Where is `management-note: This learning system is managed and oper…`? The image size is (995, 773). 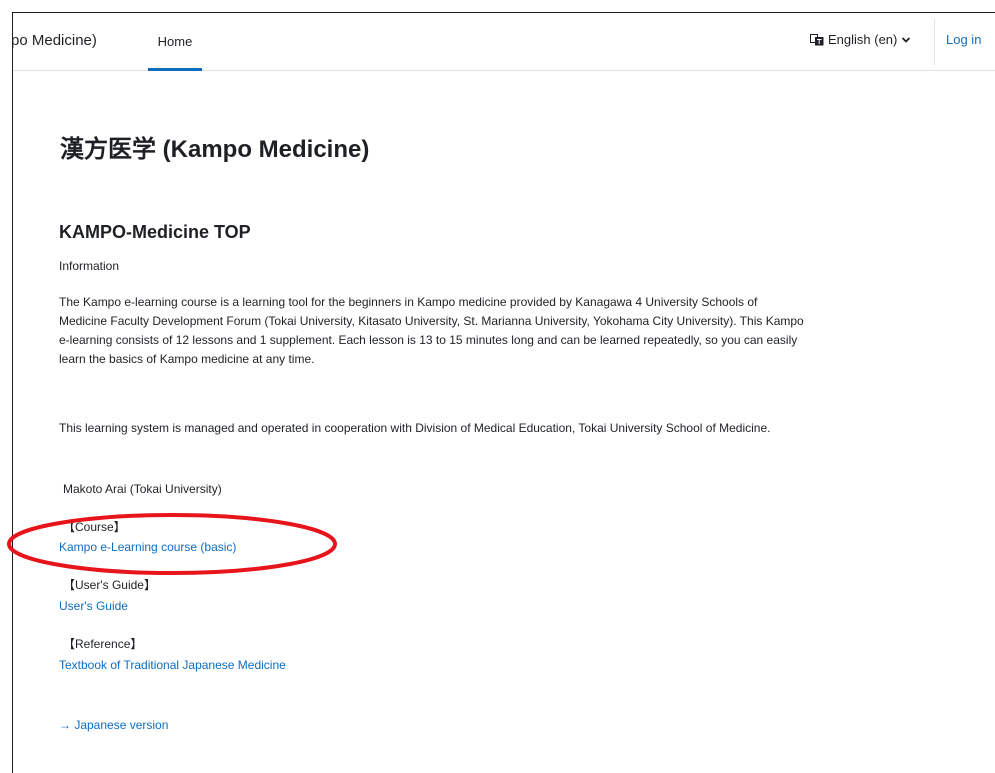
management-note: This learning system is managed and oper… is located at coordinates (415, 428).